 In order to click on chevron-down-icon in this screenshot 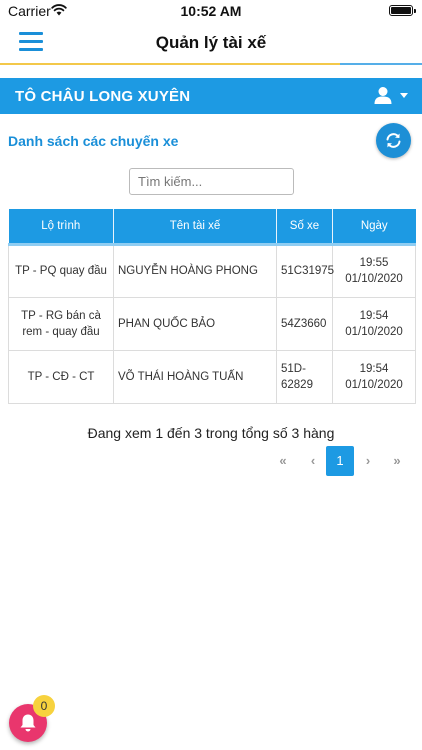, I will do `click(404, 95)`.